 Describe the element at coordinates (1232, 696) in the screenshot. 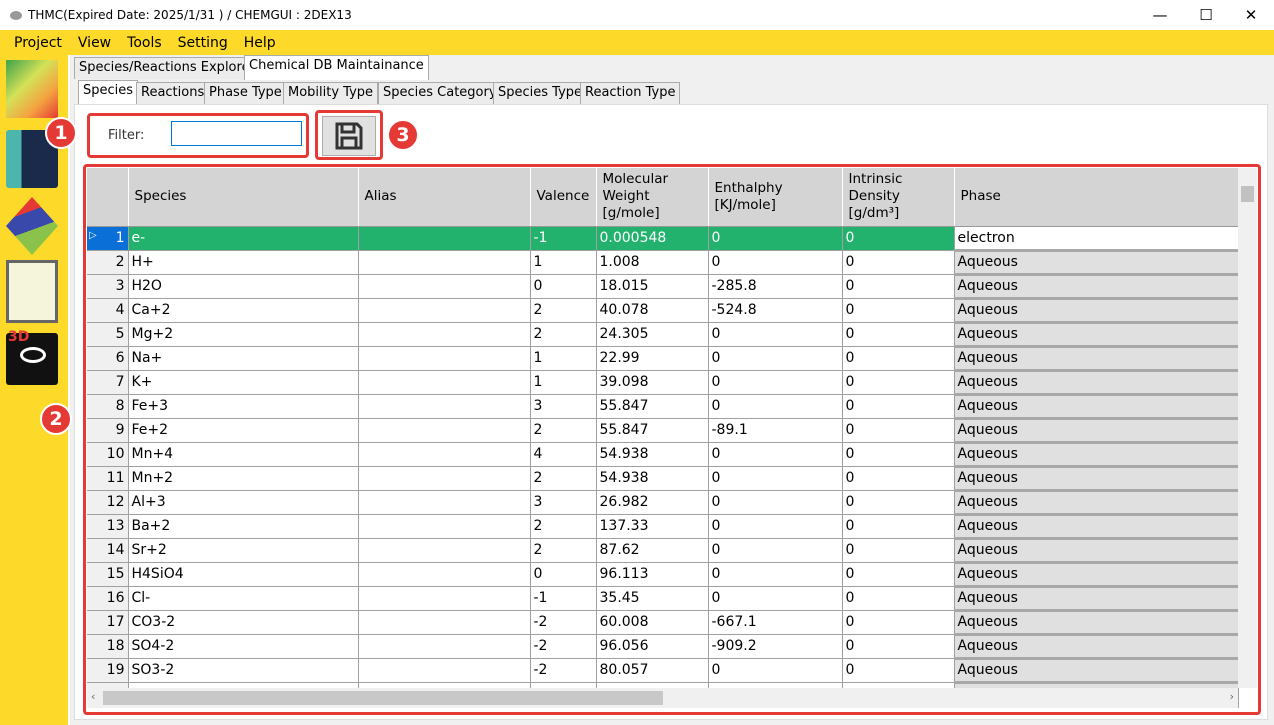

I see `scroll-right-icon: ›` at that location.